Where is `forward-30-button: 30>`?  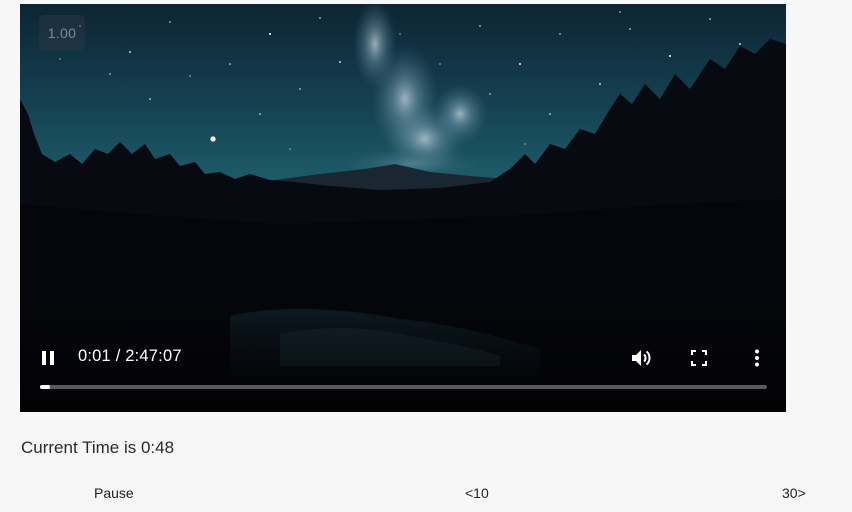 forward-30-button: 30> is located at coordinates (794, 493).